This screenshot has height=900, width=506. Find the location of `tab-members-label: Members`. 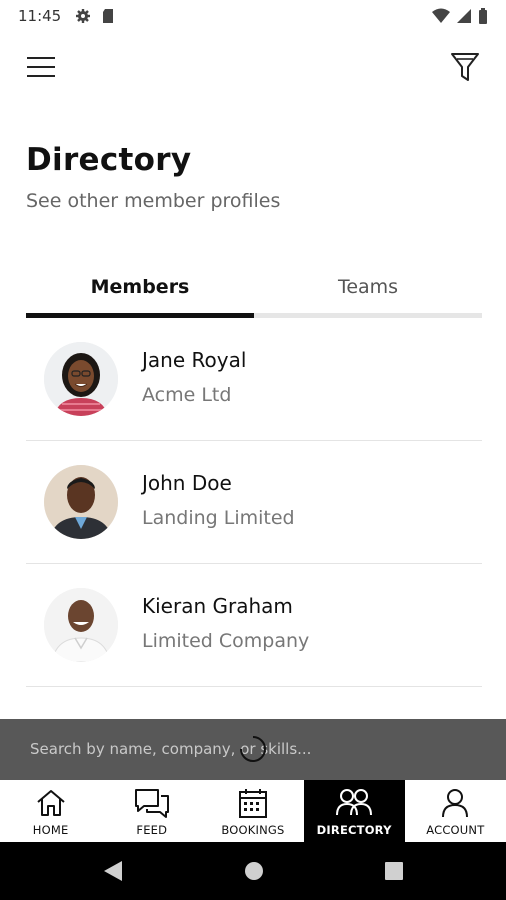

tab-members-label: Members is located at coordinates (140, 287).